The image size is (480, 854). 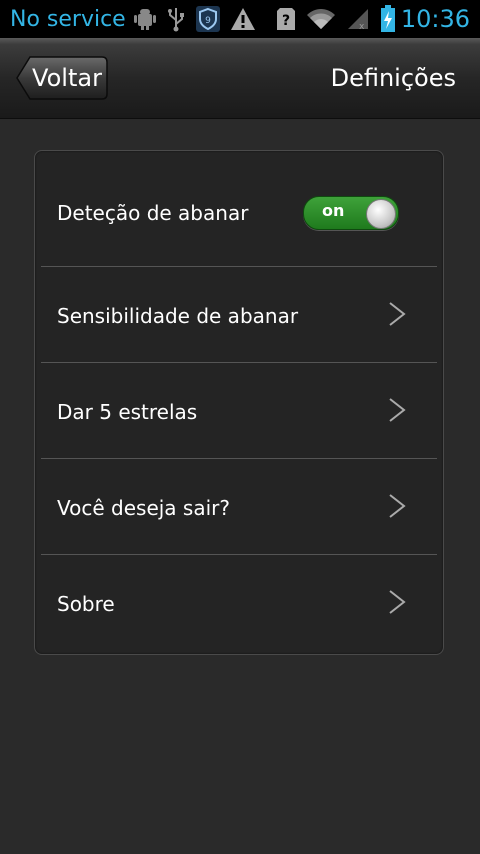 I want to click on list-item-rate: Dar 5 estrelas, so click(x=239, y=410).